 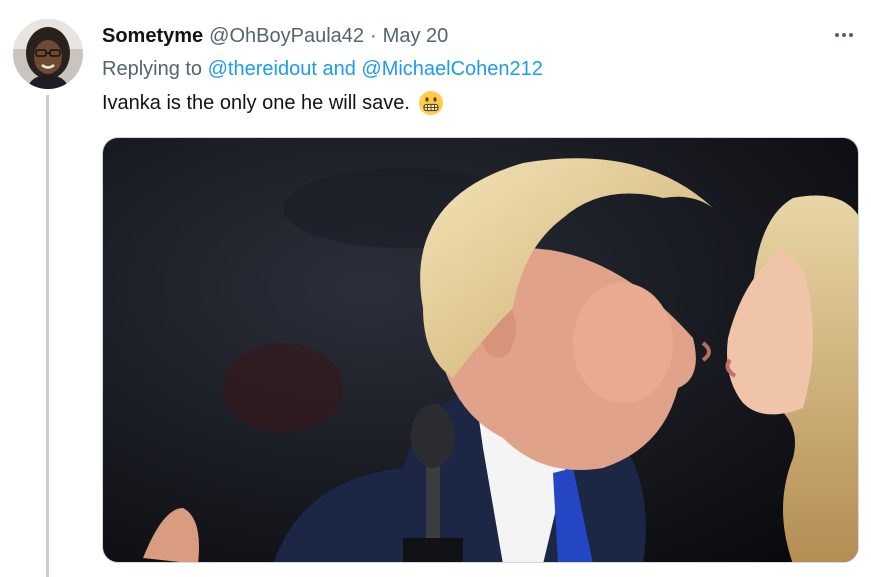 I want to click on replying-to-label: Replying to, so click(x=152, y=69).